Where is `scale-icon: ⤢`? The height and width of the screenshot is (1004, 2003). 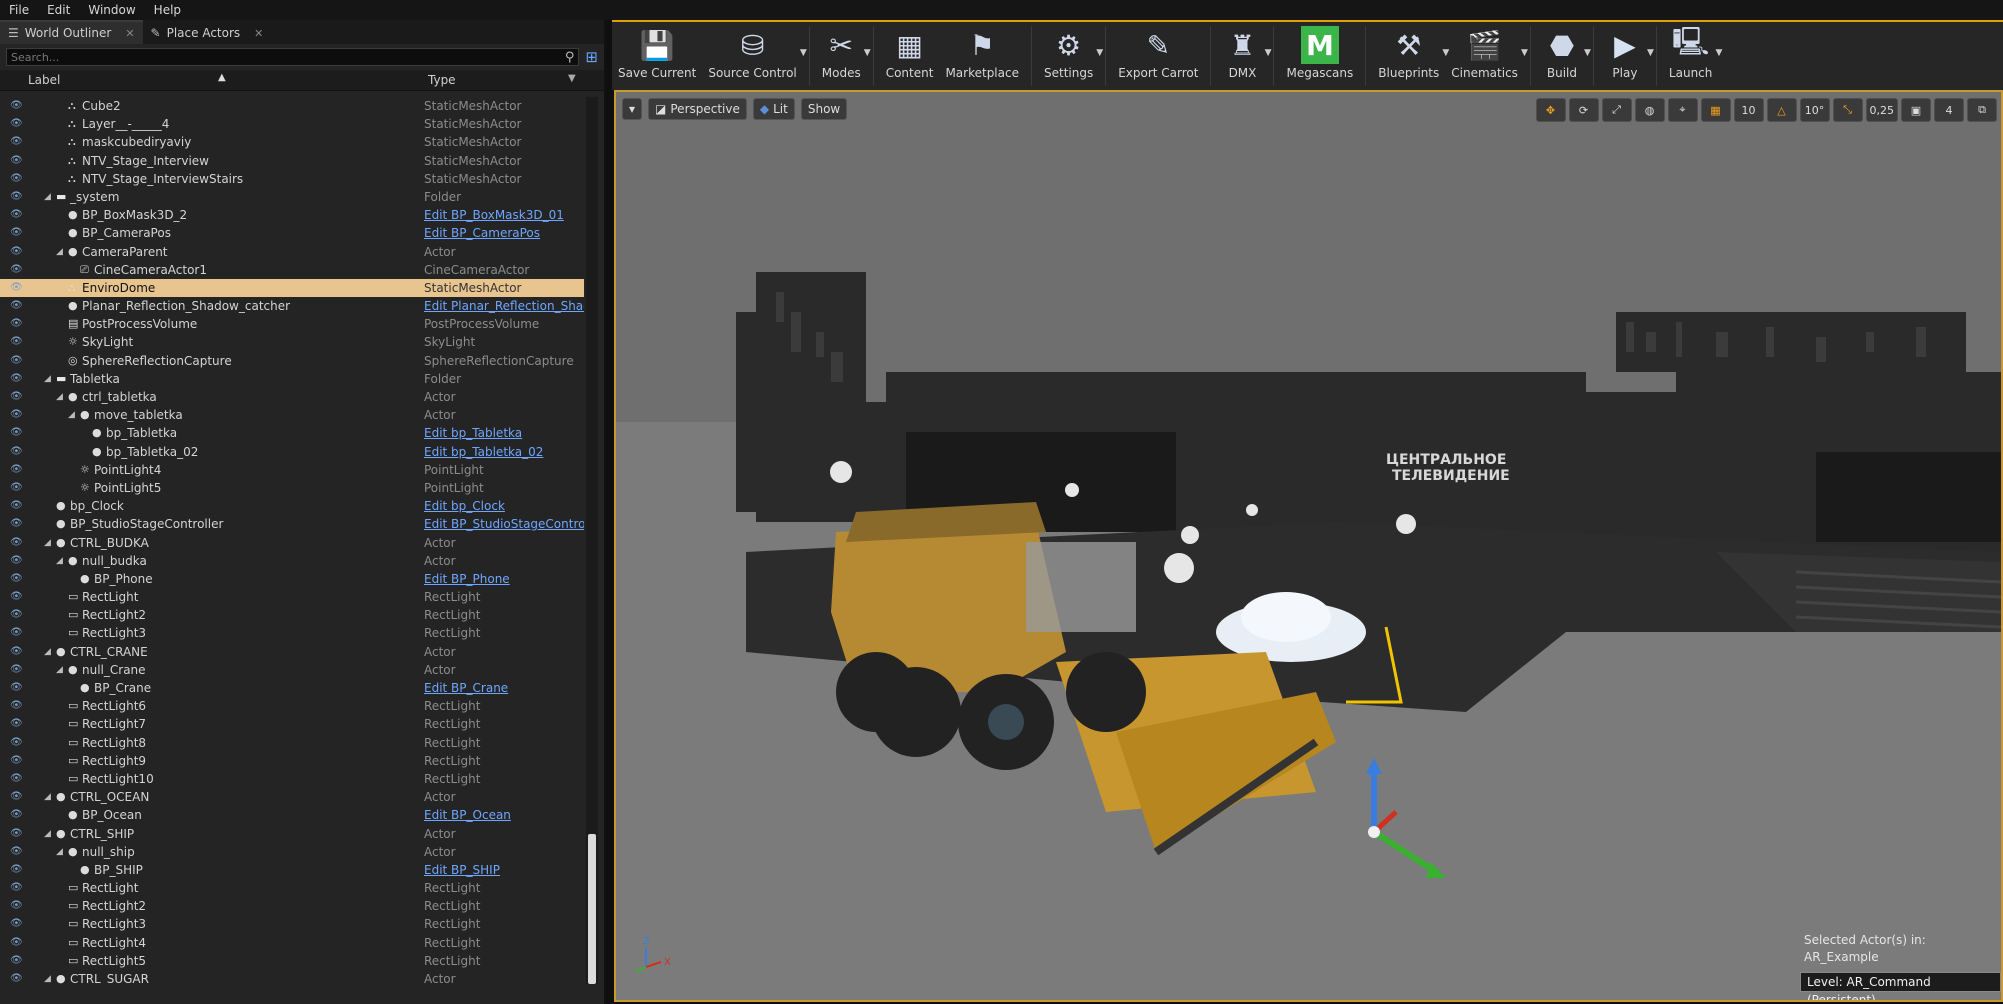 scale-icon: ⤢ is located at coordinates (1616, 110).